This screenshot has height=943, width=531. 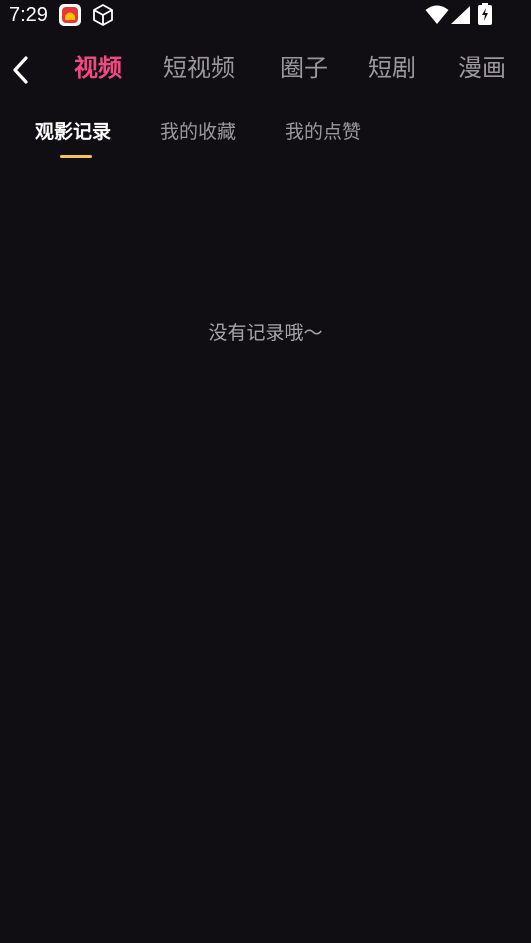 What do you see at coordinates (73, 132) in the screenshot?
I see `tab-watch-history: 观影记录` at bounding box center [73, 132].